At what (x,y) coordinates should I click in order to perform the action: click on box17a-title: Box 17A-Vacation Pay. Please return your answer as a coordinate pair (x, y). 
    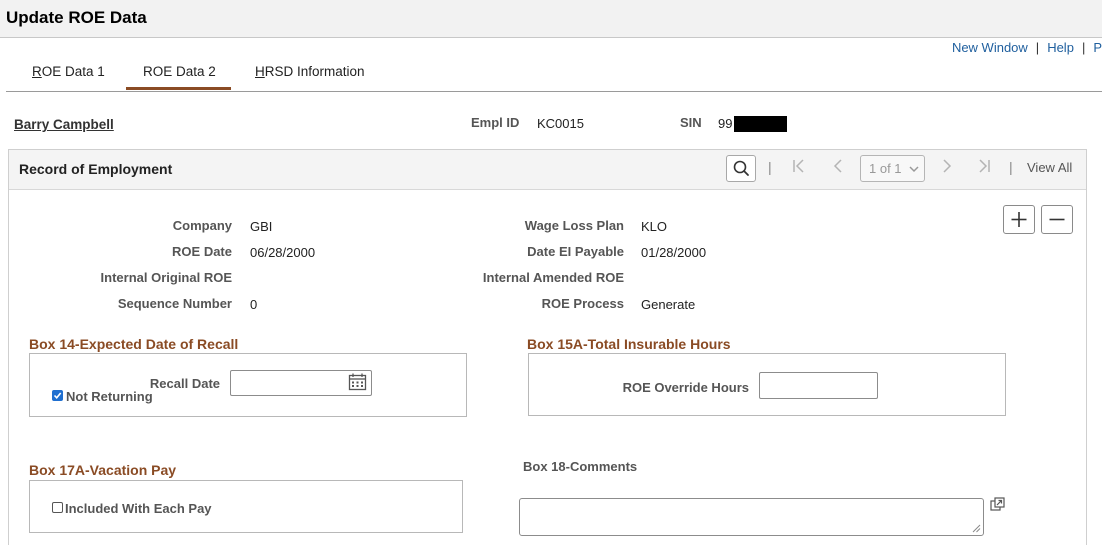
    Looking at the image, I should click on (103, 470).